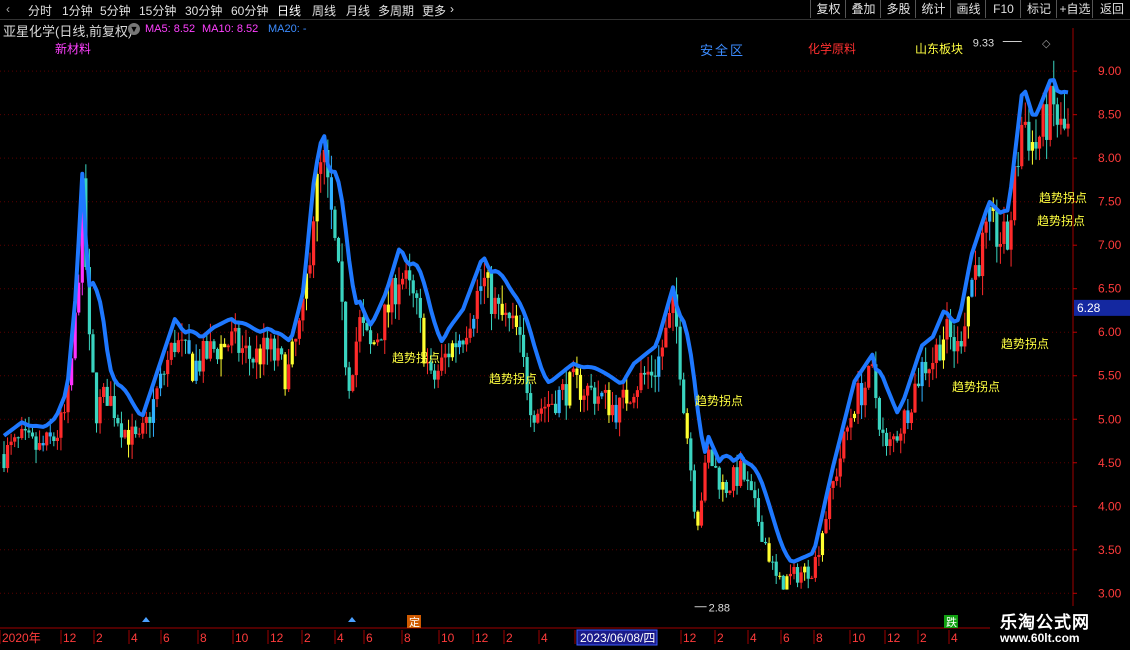  What do you see at coordinates (509, 638) in the screenshot?
I see `x-tick-label: 2` at bounding box center [509, 638].